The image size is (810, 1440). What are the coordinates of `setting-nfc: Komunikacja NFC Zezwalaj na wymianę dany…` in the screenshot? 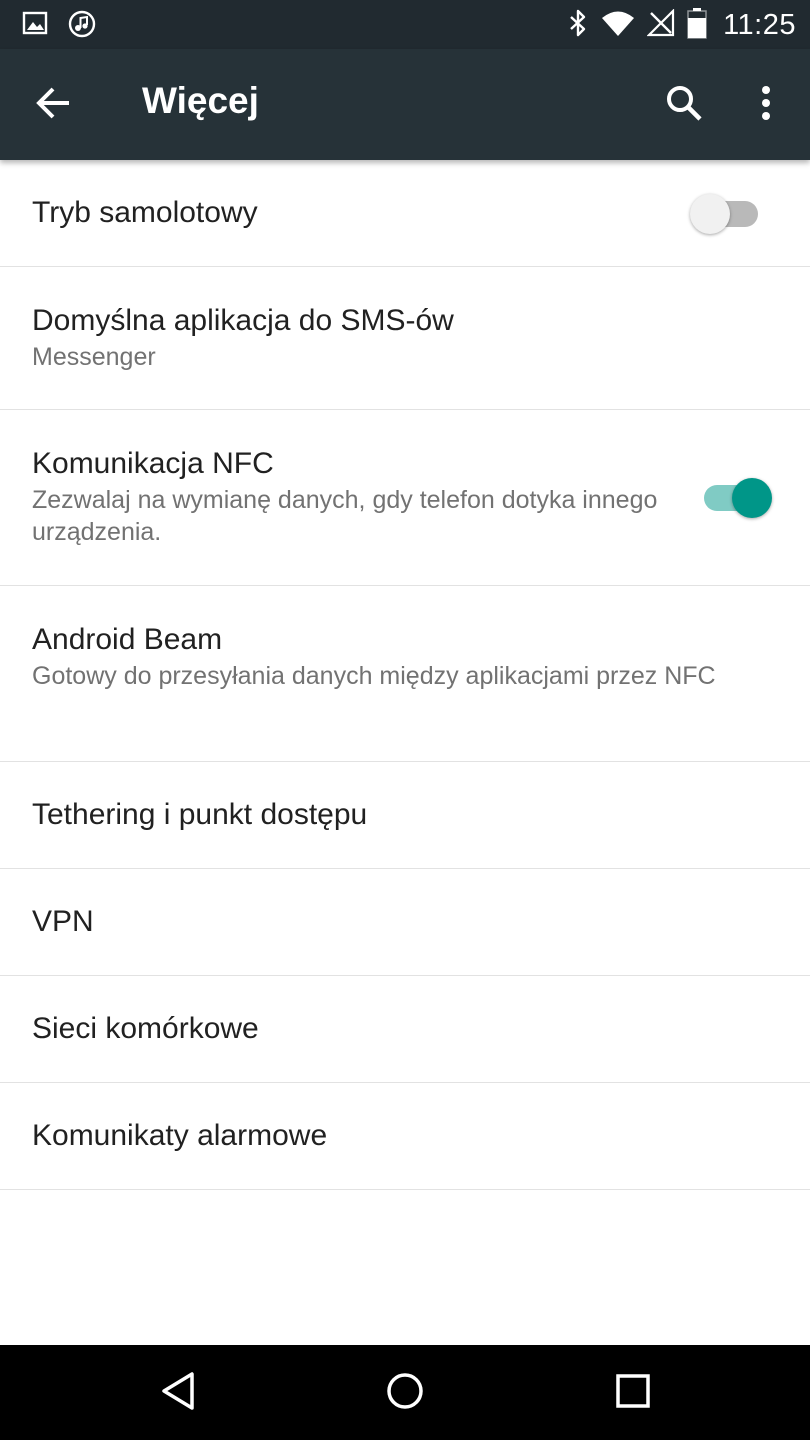 It's located at (405, 498).